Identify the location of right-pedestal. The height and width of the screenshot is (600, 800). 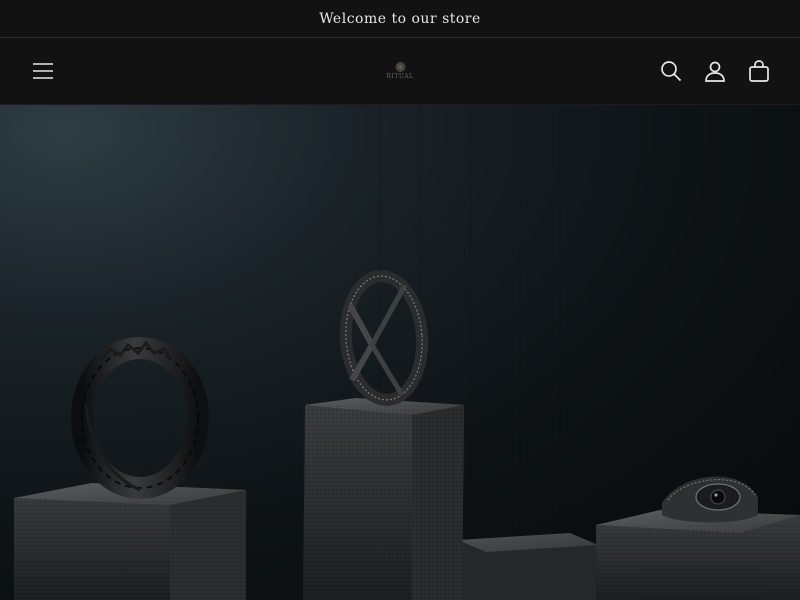
(698, 555).